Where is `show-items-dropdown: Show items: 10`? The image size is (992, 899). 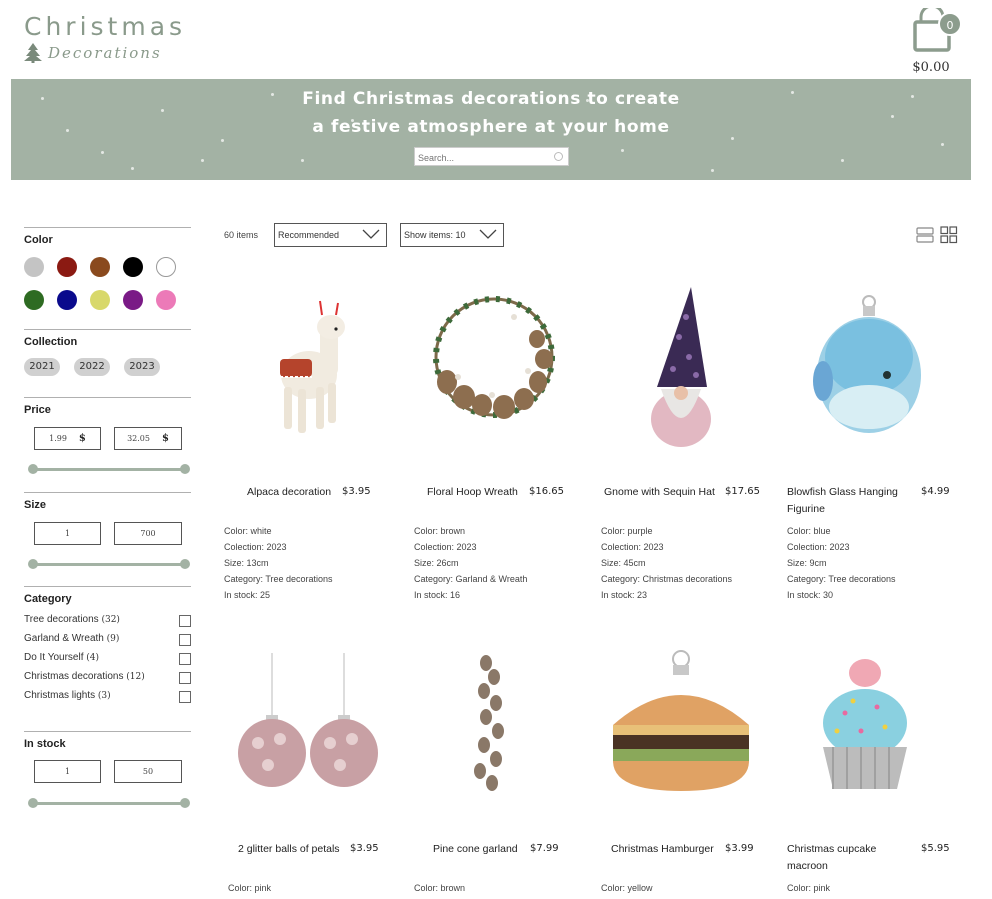
show-items-dropdown: Show items: 10 is located at coordinates (452, 235).